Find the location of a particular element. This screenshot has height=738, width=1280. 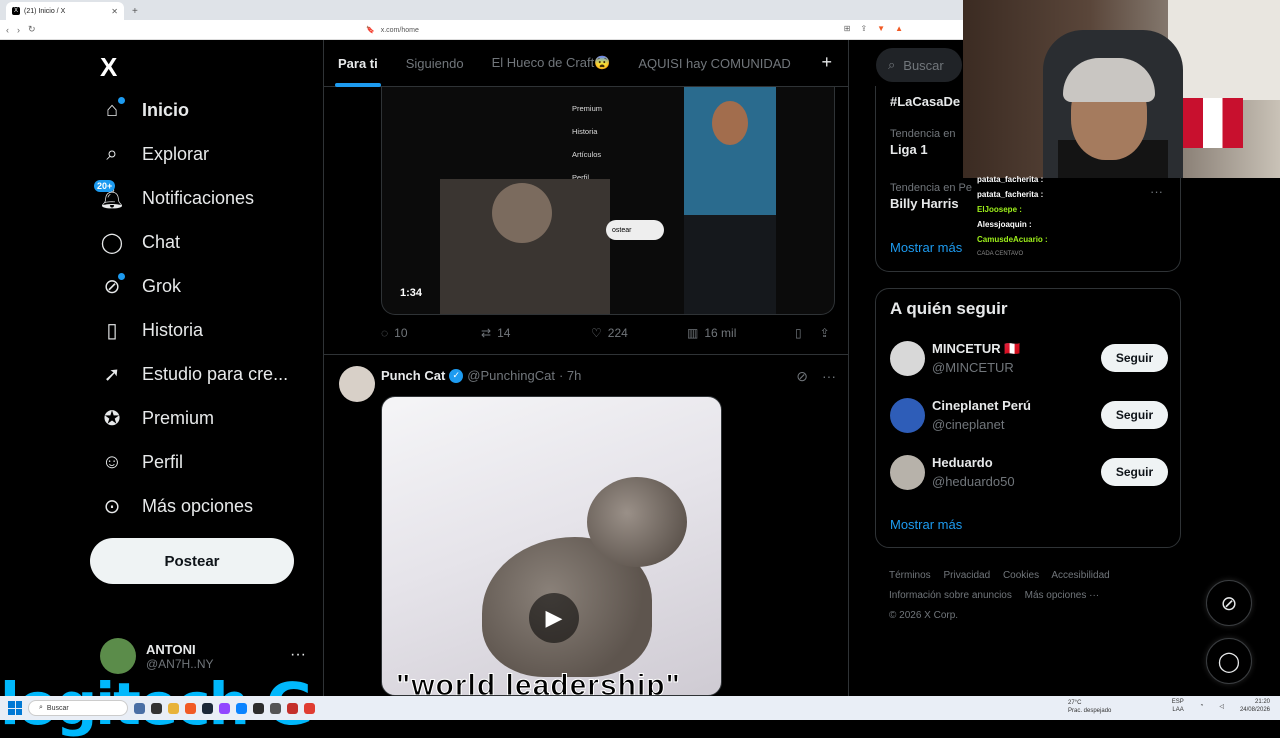

new-tab-icon: + is located at coordinates (135, 11).